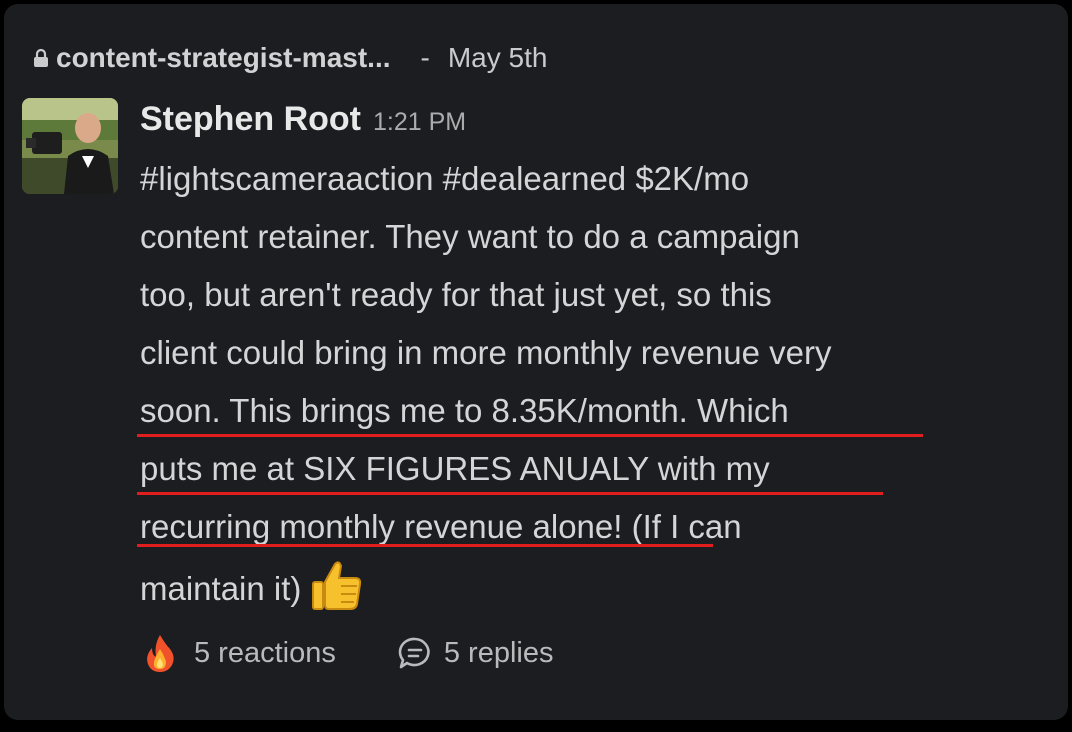 The width and height of the screenshot is (1072, 732). I want to click on thumbs-up-icon, so click(337, 585).